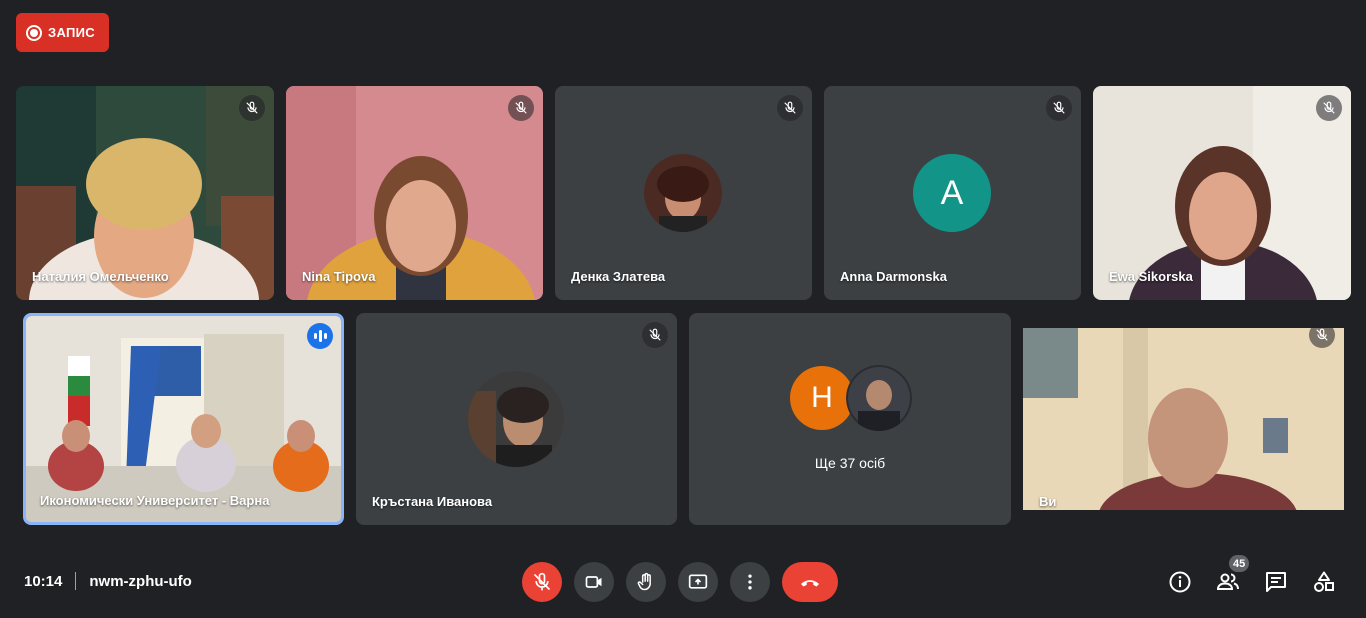 The width and height of the screenshot is (1366, 618). I want to click on toggle-camera-button, so click(594, 582).